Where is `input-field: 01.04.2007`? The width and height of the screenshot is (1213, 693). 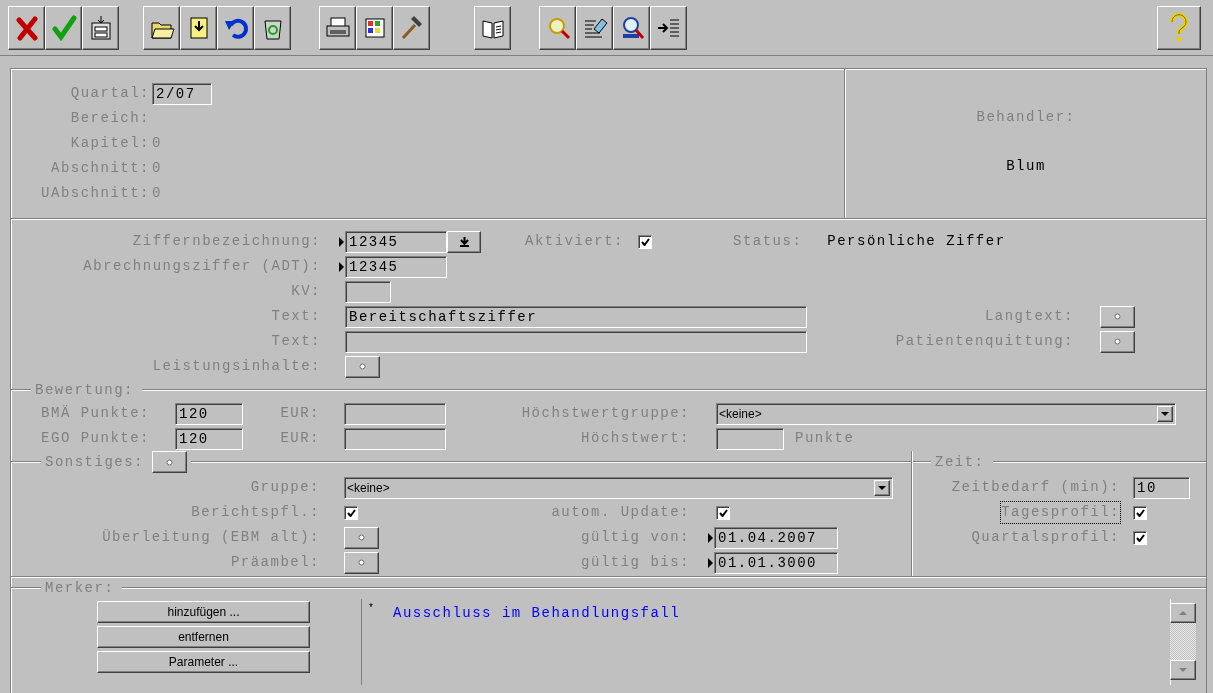 input-field: 01.04.2007 is located at coordinates (776, 537).